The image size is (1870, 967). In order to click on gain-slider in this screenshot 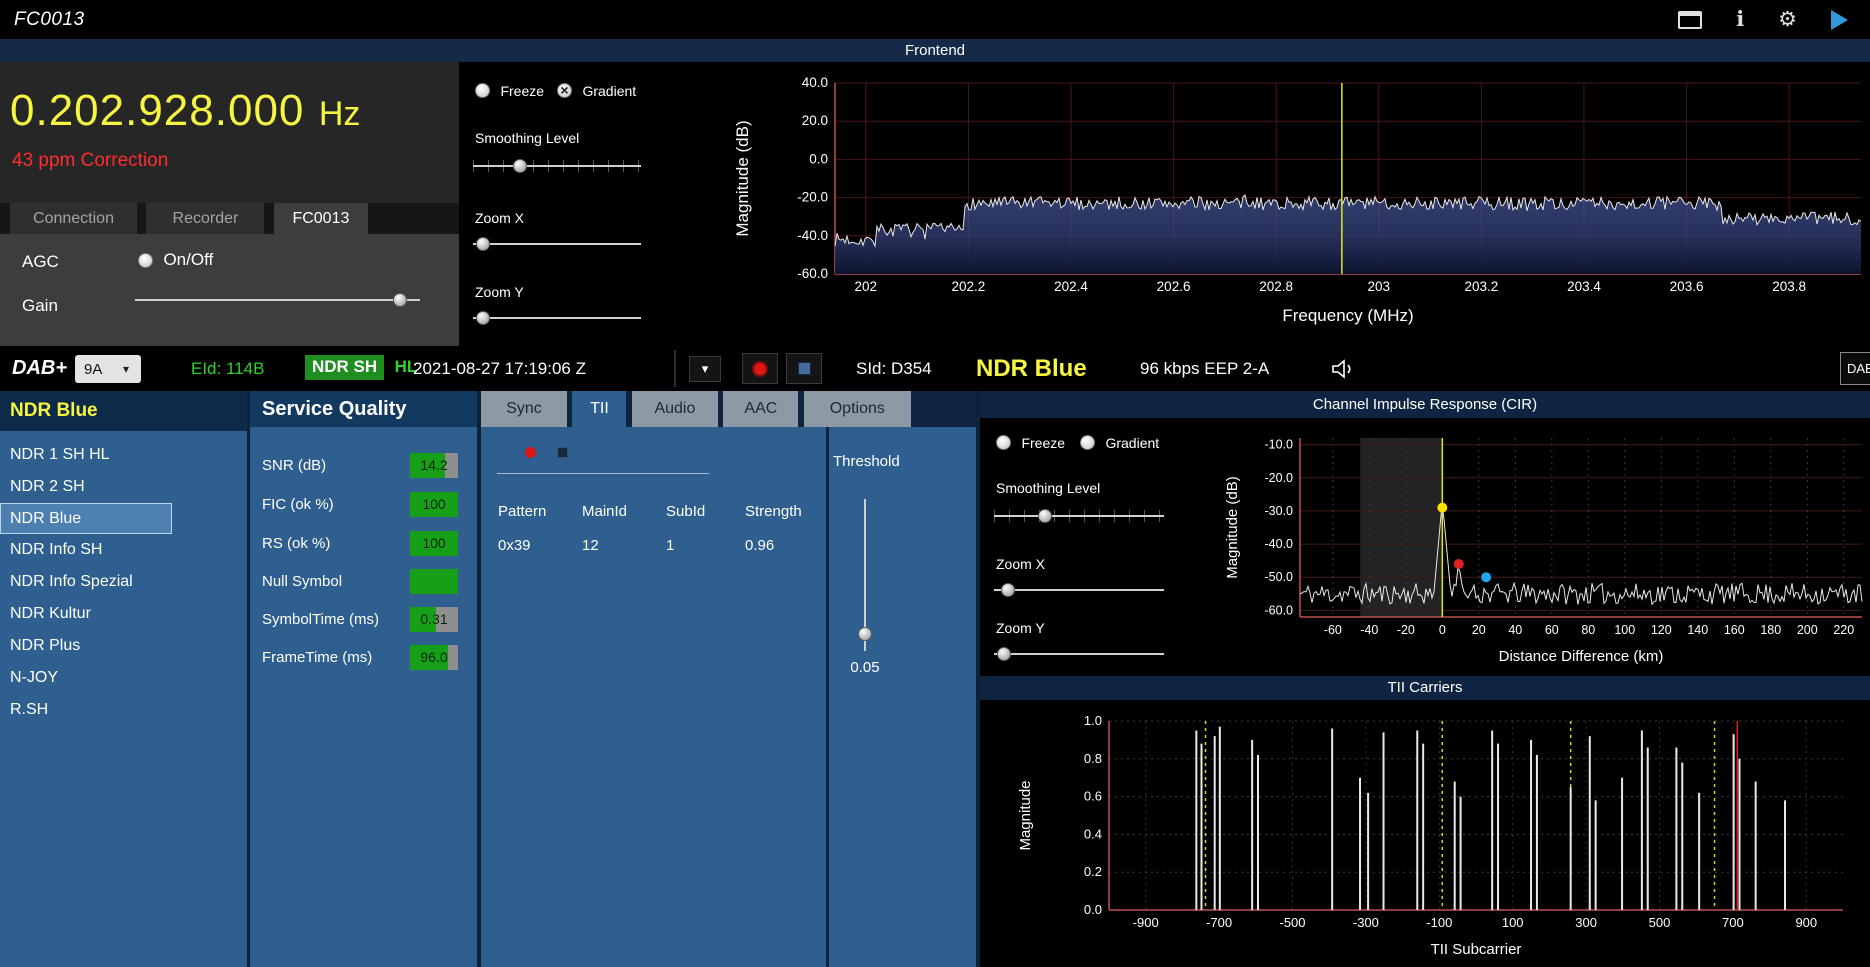, I will do `click(277, 300)`.